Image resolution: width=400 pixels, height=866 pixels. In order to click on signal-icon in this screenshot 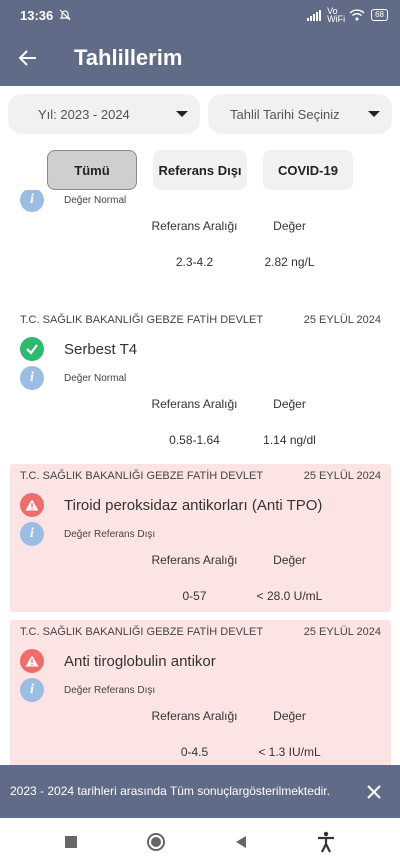, I will do `click(314, 15)`.